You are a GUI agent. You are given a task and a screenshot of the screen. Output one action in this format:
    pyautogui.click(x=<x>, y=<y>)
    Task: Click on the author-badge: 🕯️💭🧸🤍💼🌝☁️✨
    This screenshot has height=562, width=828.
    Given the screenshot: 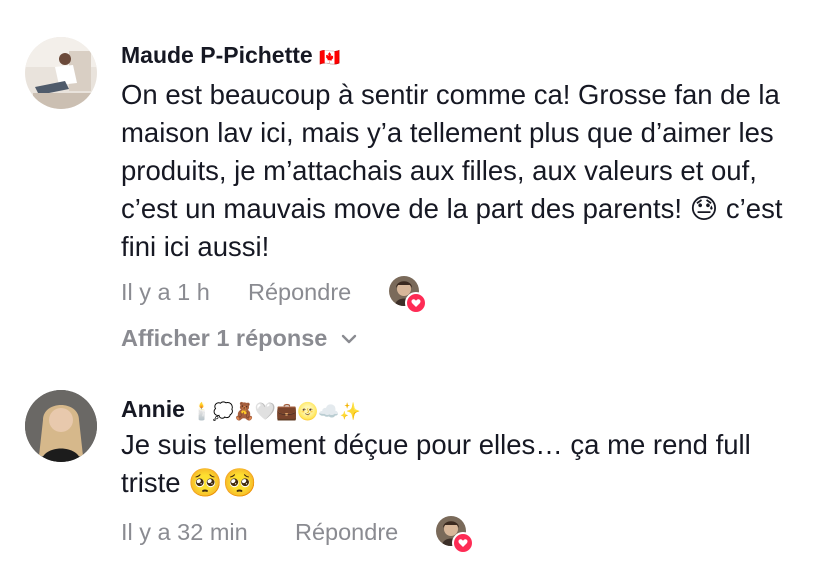 What is the action you would take?
    pyautogui.click(x=276, y=412)
    